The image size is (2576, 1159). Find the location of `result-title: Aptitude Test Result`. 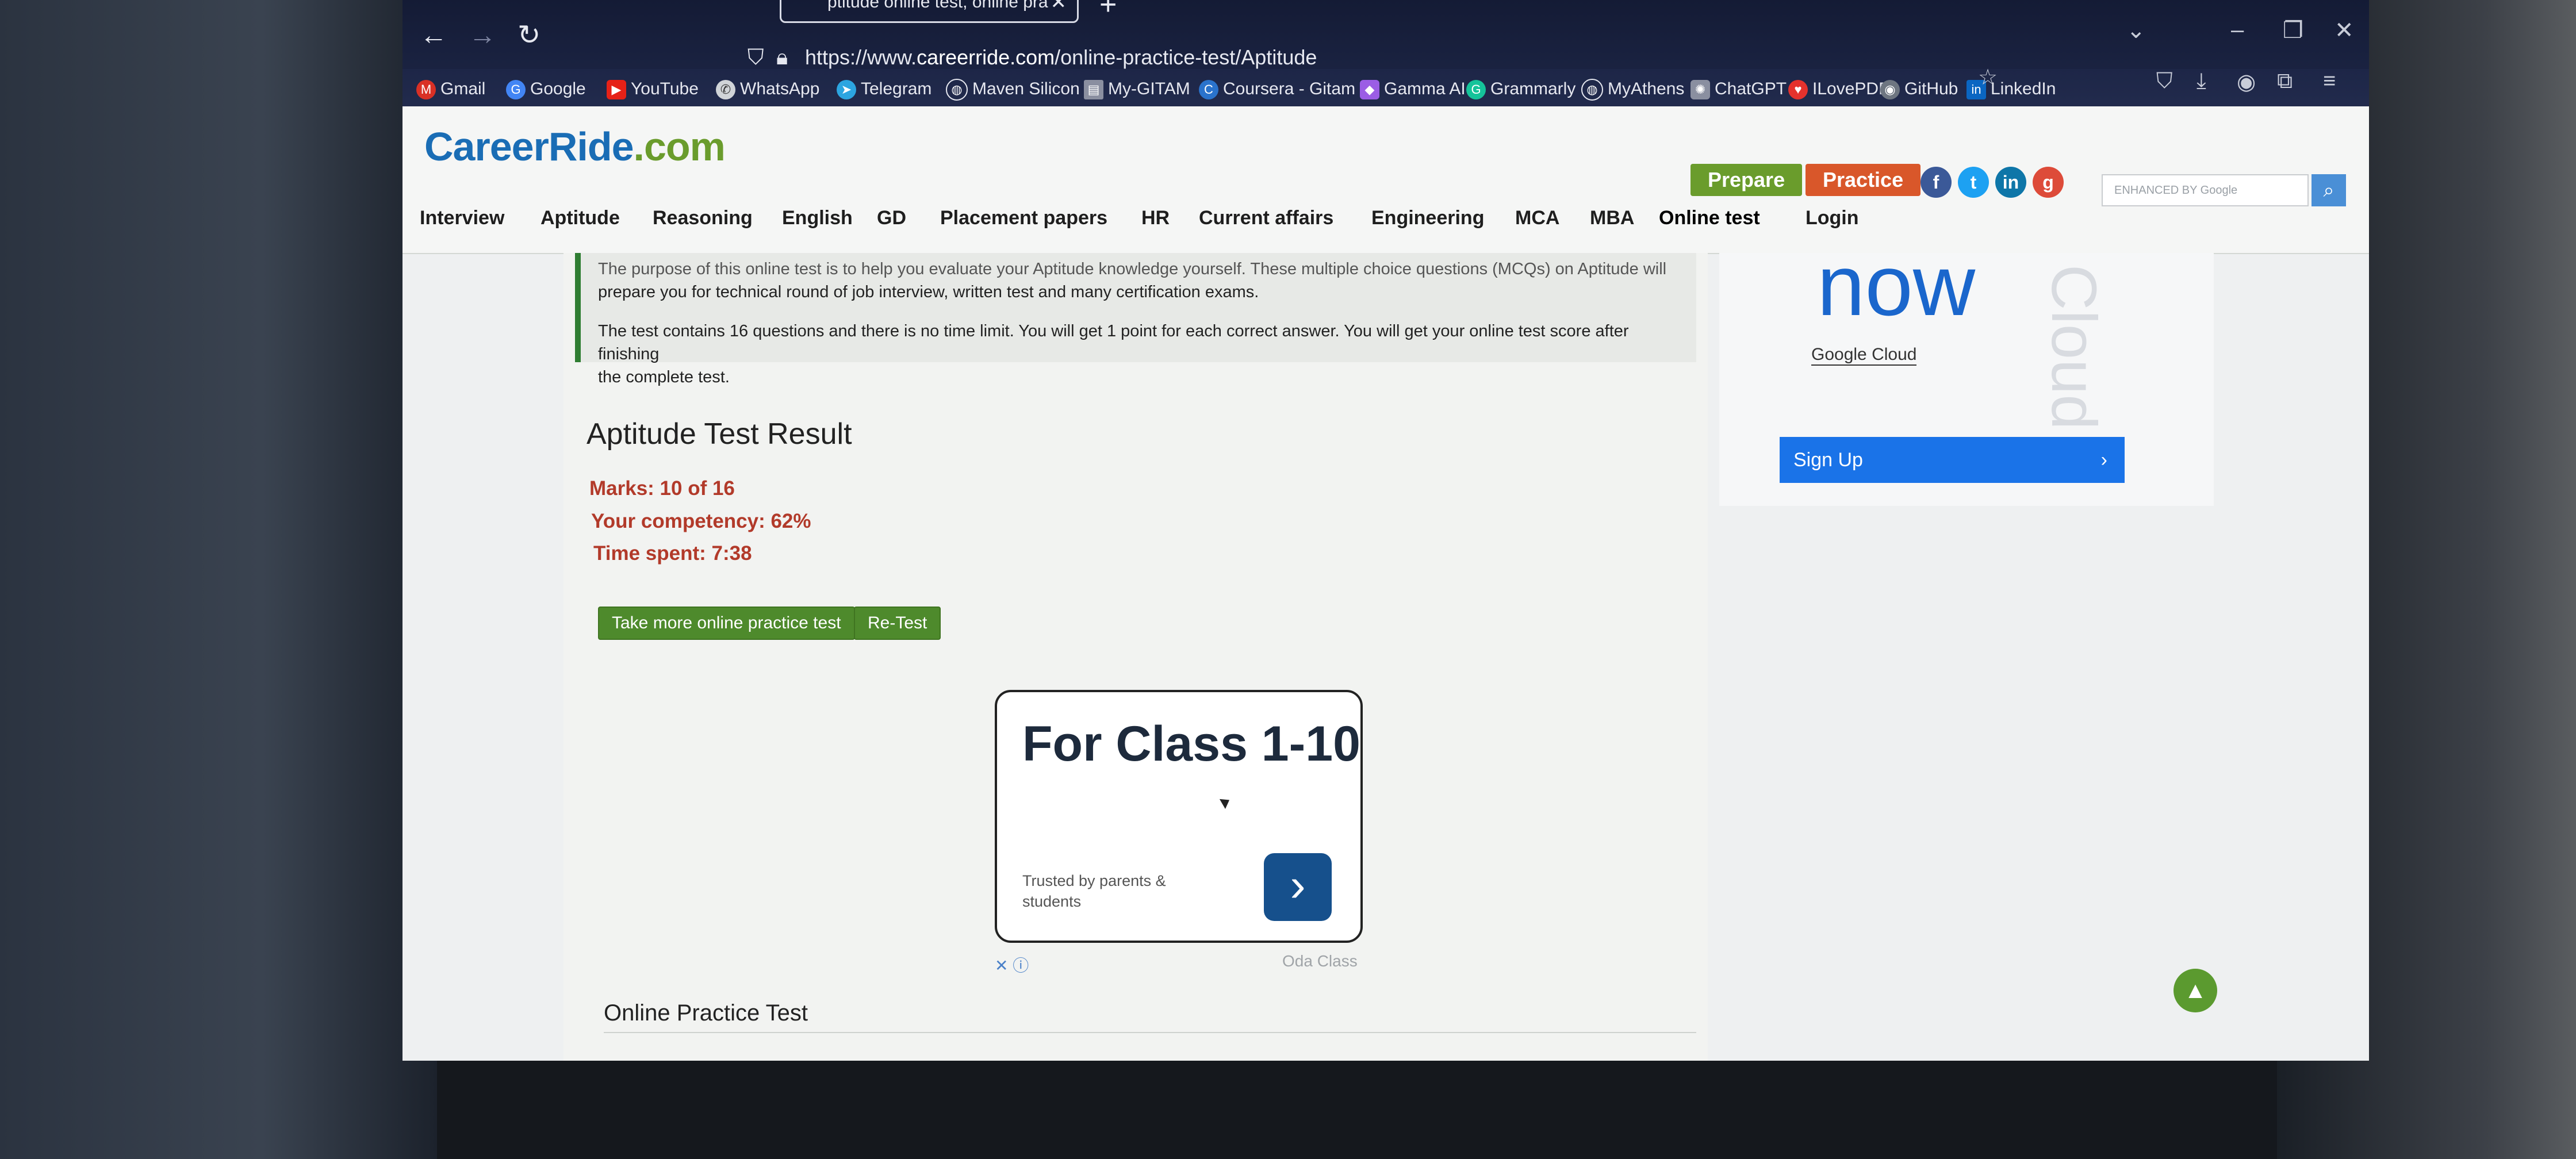

result-title: Aptitude Test Result is located at coordinates (719, 434).